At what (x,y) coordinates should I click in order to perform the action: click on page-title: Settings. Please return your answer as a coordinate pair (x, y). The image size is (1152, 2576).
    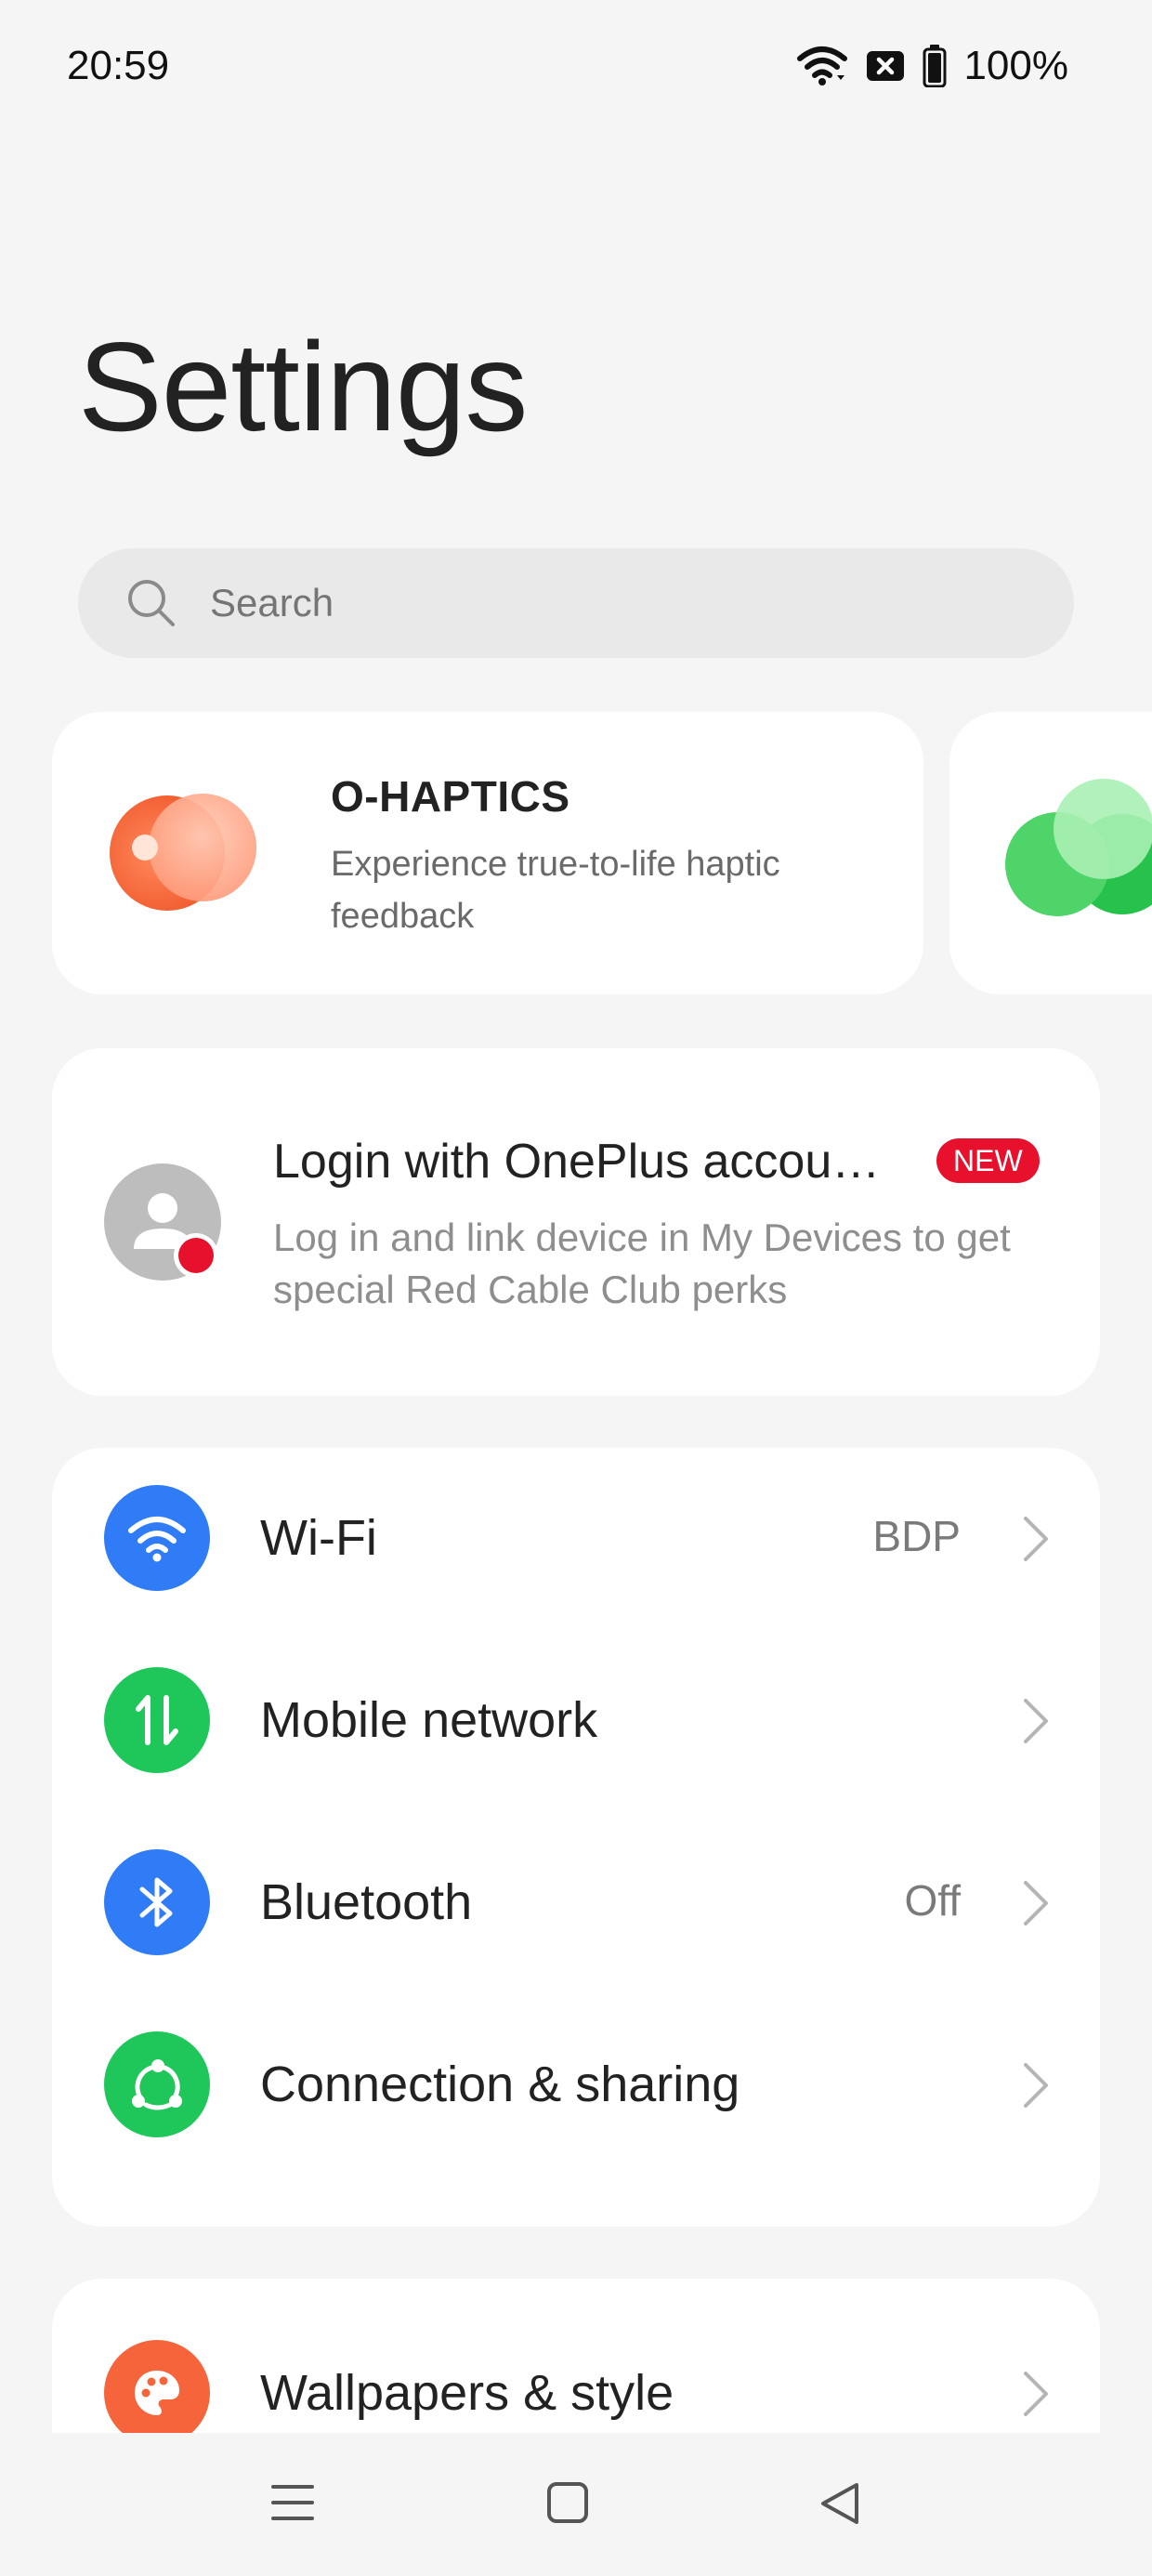
    Looking at the image, I should click on (303, 386).